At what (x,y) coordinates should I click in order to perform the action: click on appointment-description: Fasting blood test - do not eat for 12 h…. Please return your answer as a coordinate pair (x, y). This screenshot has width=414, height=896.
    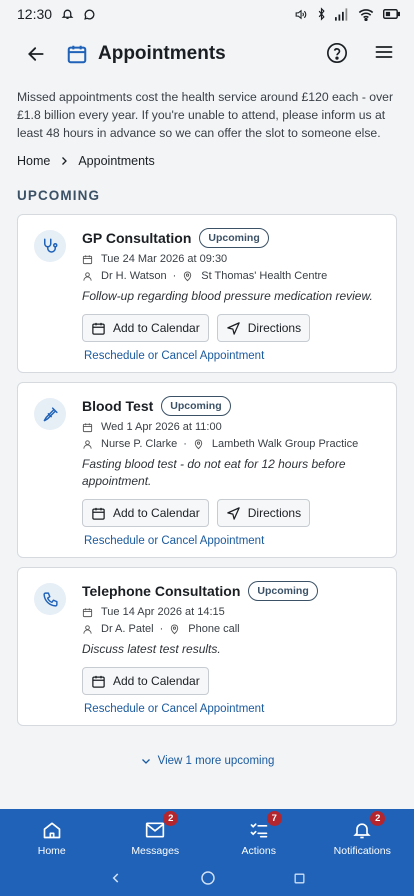
    Looking at the image, I should click on (214, 472).